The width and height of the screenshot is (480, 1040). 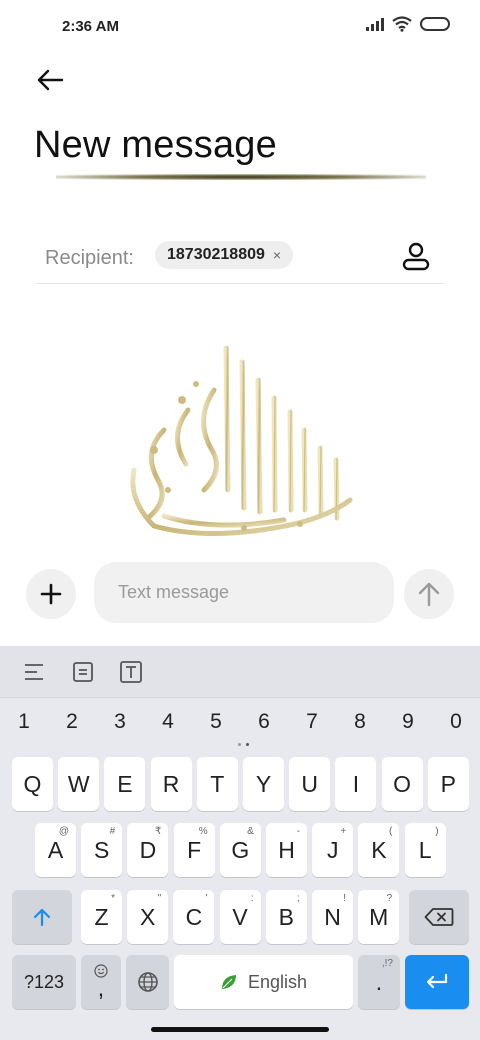 I want to click on key-secondary-label: +, so click(x=343, y=831).